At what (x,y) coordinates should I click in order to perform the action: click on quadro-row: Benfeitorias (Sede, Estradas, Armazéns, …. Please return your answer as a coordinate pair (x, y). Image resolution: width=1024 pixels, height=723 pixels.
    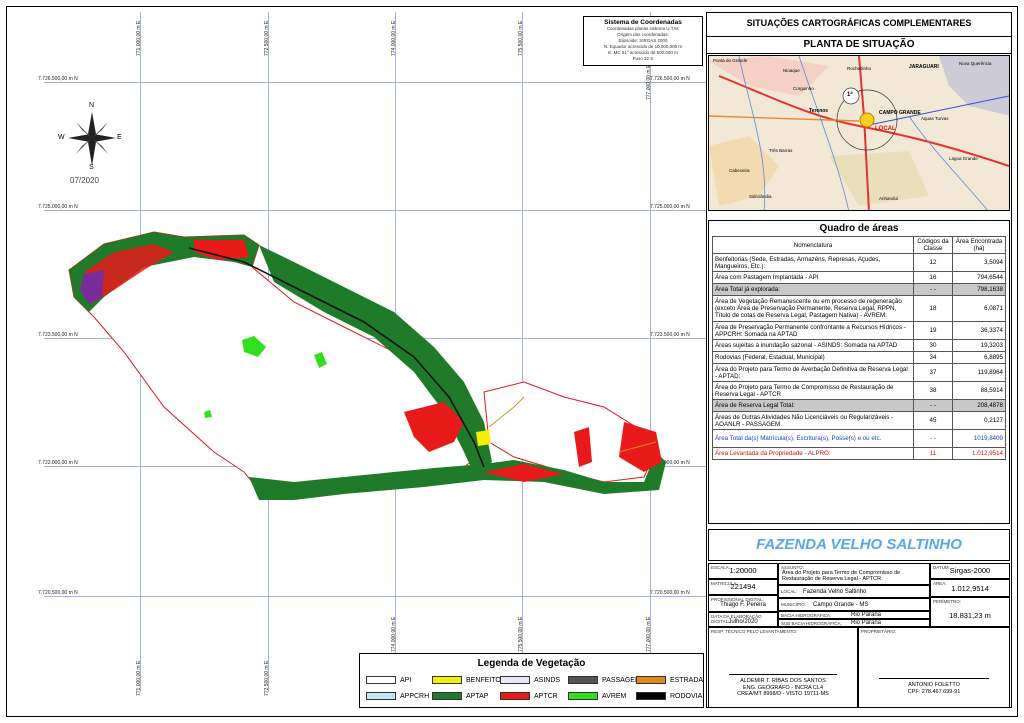
    Looking at the image, I should click on (859, 262).